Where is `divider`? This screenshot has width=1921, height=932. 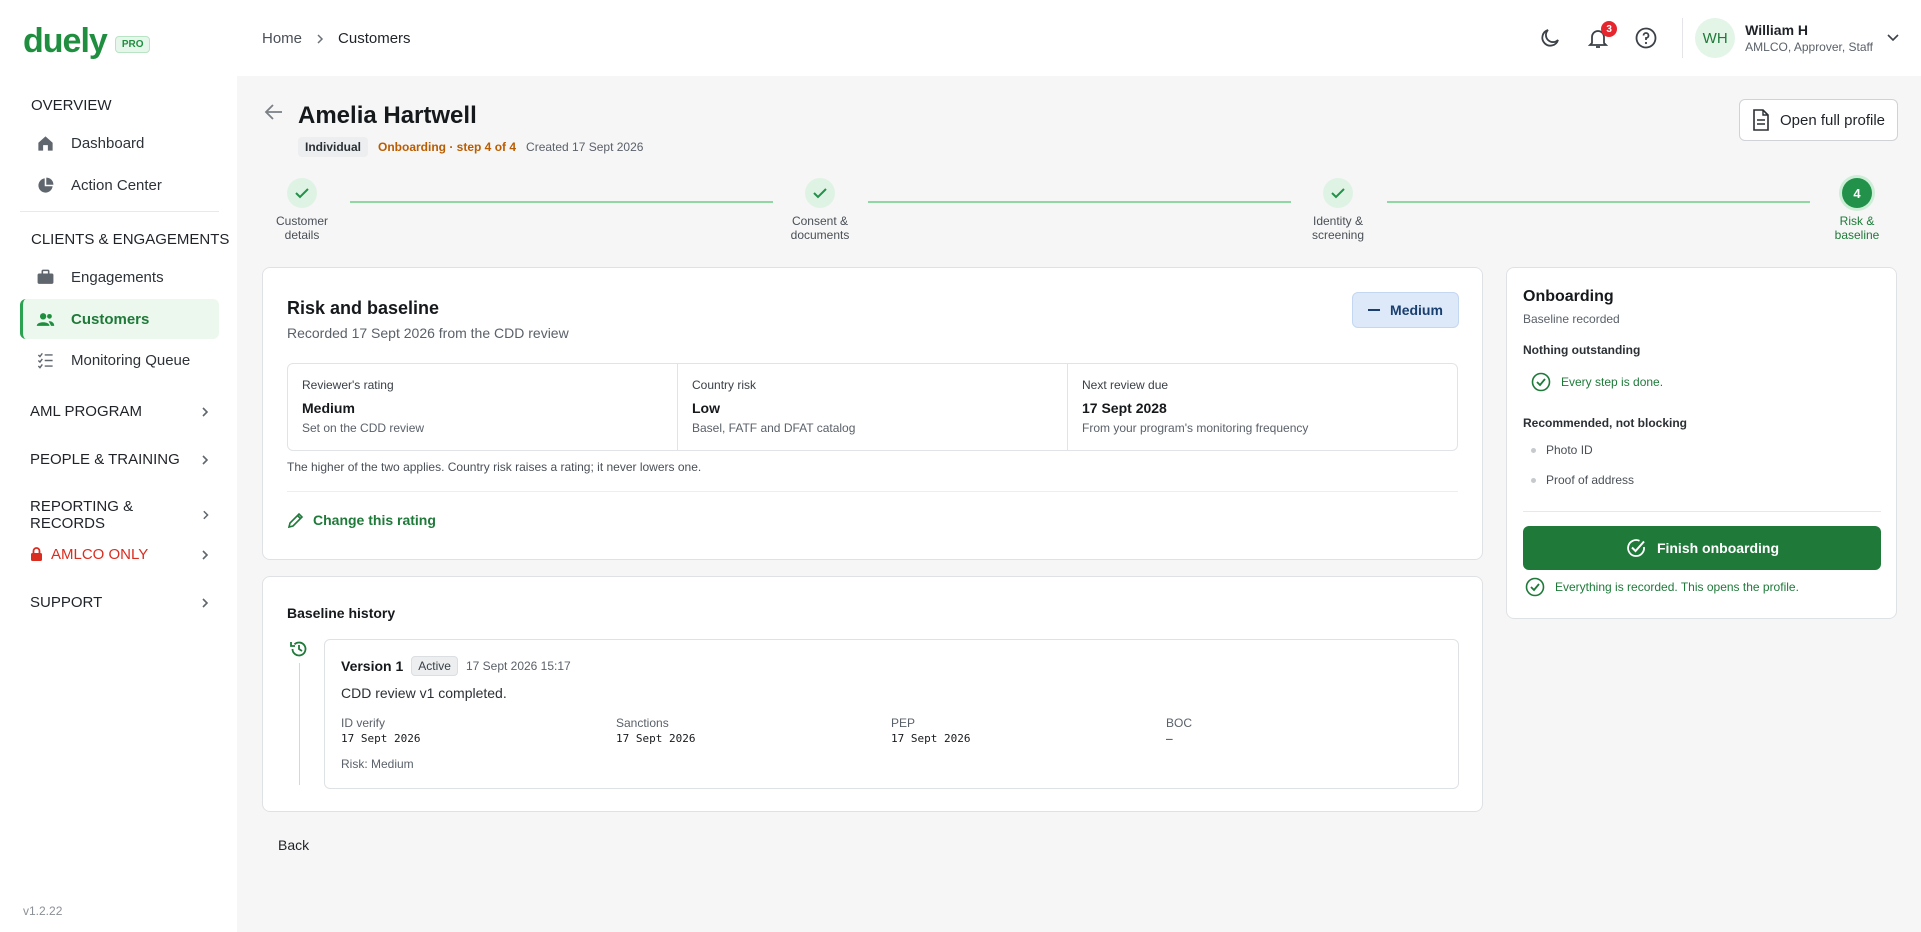
divider is located at coordinates (872, 491).